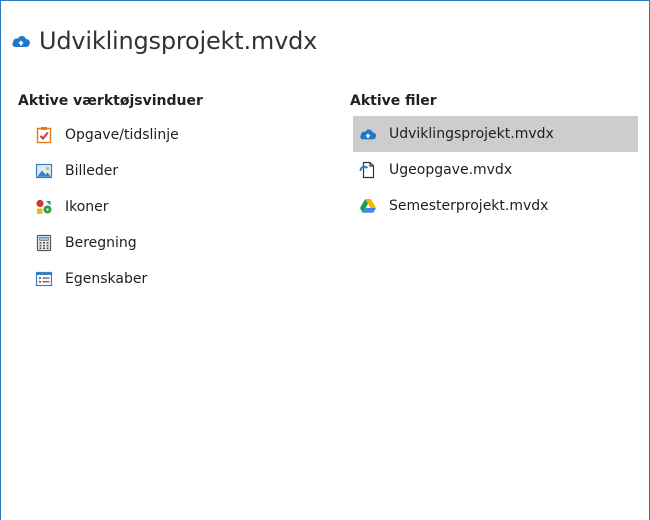 Image resolution: width=650 pixels, height=520 pixels. Describe the element at coordinates (451, 170) in the screenshot. I see `active-file-label: Ugeopgave.mvdx` at that location.